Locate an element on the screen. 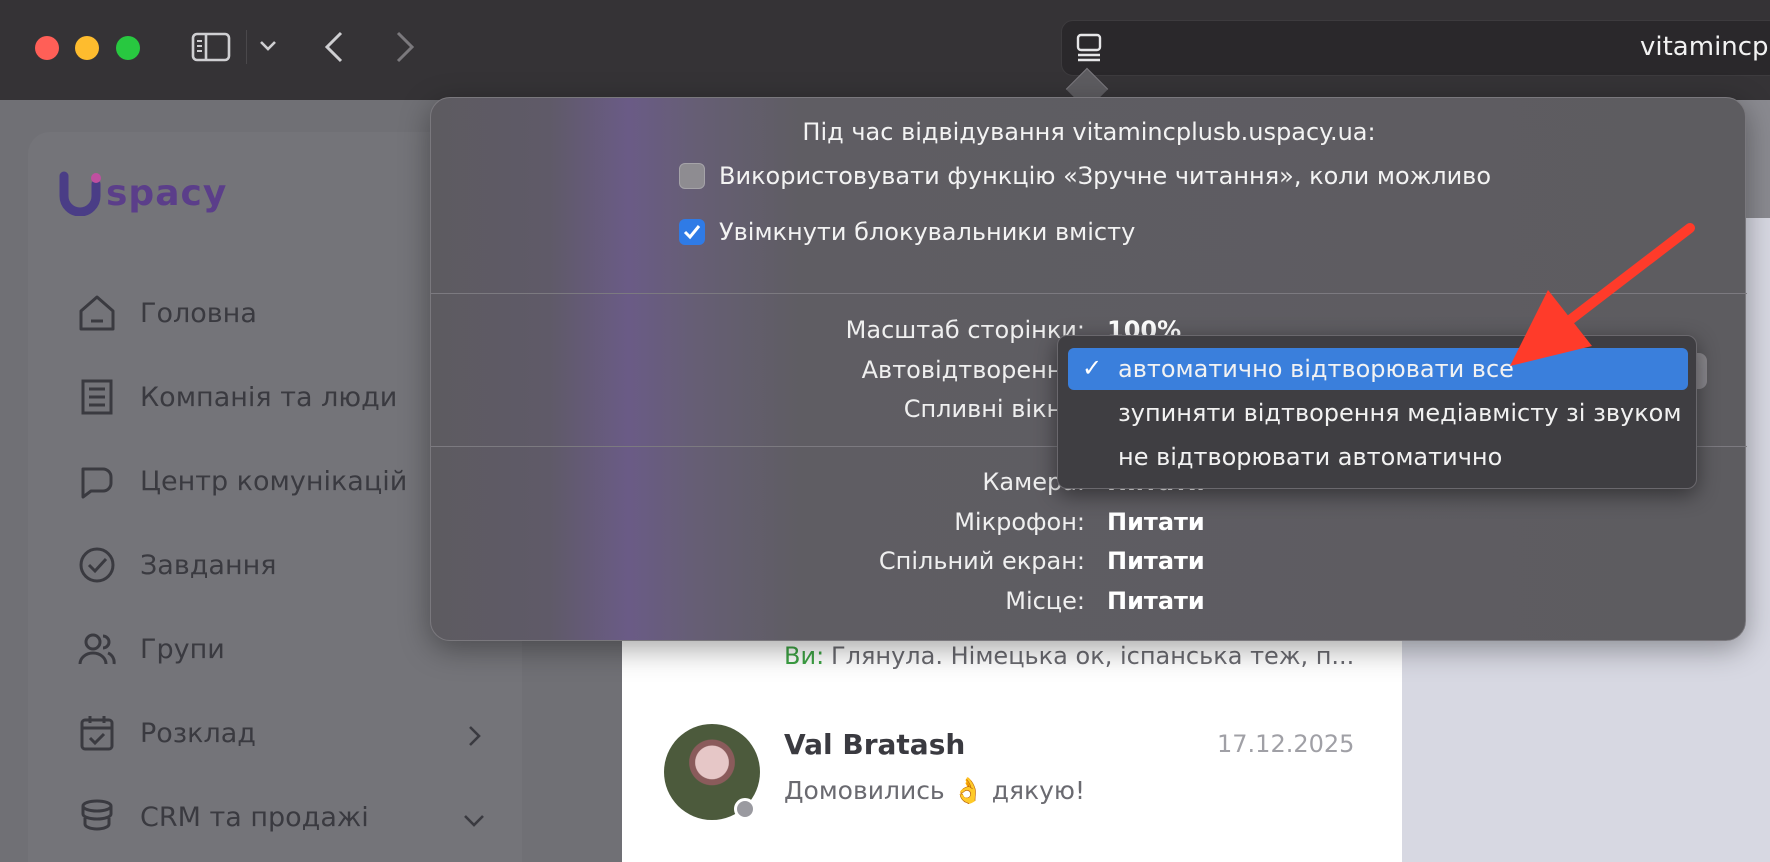  content-blockers-checkbox-row: Увімкнути блокувальники вмісту is located at coordinates (907, 232).